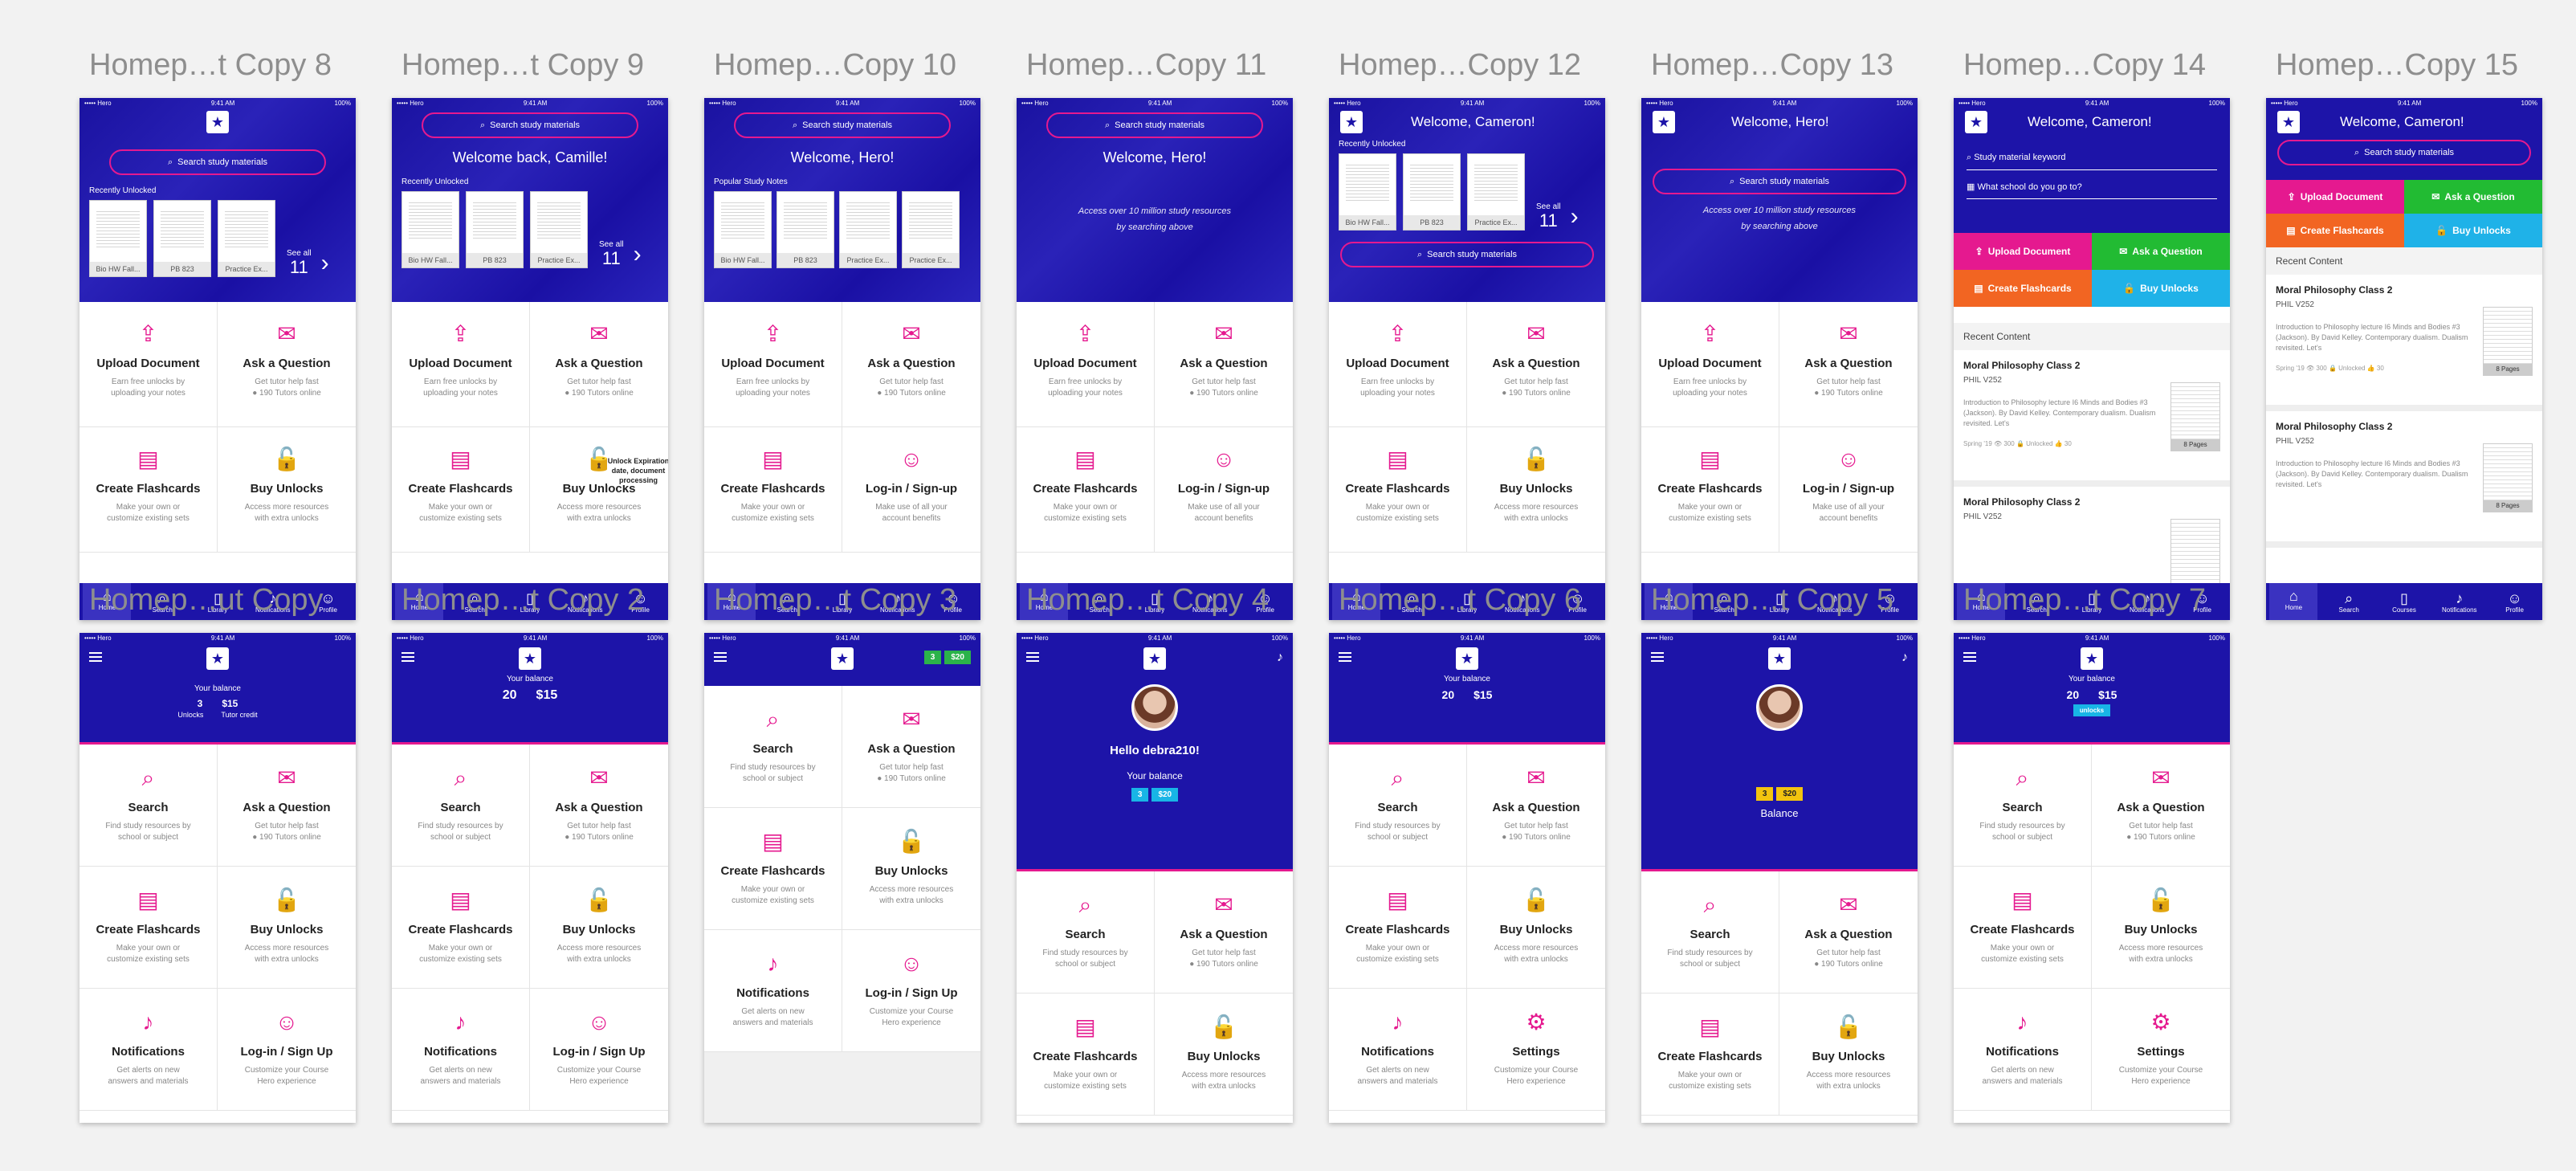  What do you see at coordinates (2459, 602) in the screenshot?
I see `tab-notifications: ♪ Notifications` at bounding box center [2459, 602].